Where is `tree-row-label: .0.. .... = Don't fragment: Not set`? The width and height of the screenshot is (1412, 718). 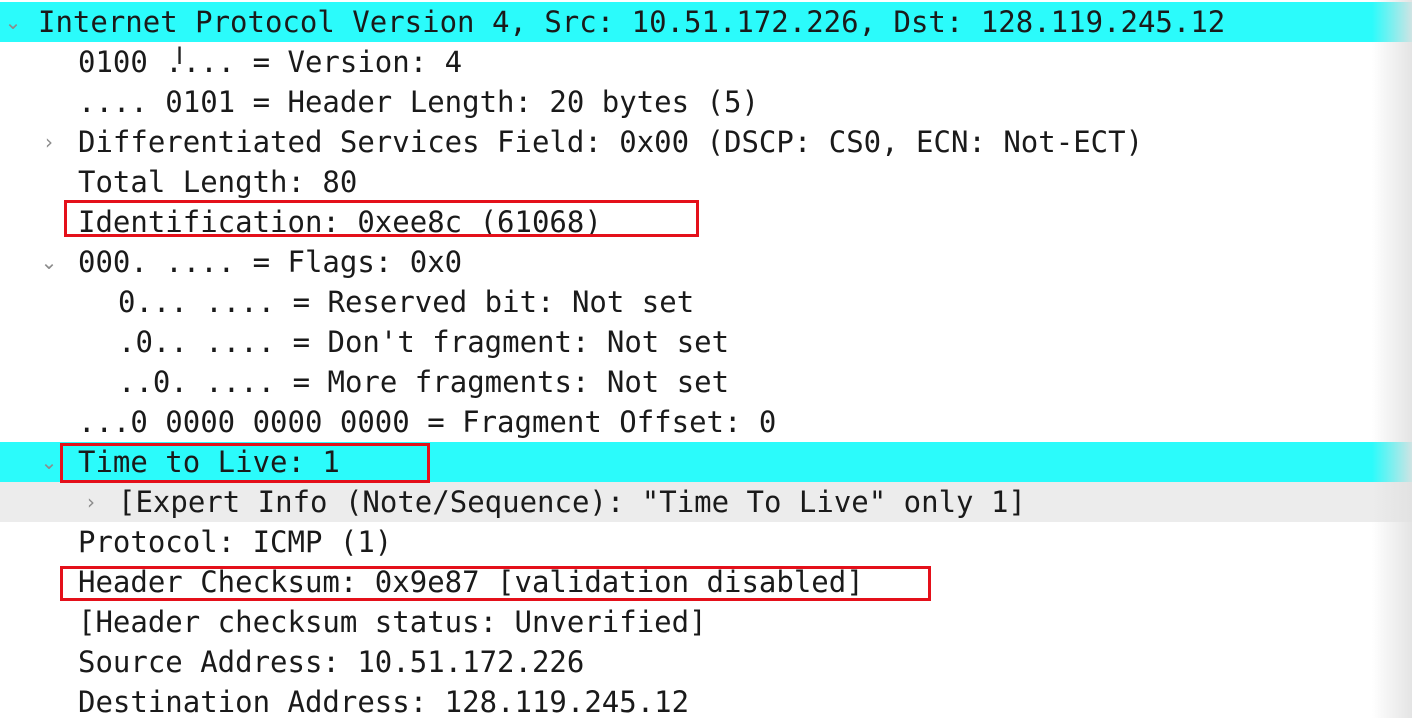
tree-row-label: .0.. .... = Don't fragment: Not set is located at coordinates (424, 342).